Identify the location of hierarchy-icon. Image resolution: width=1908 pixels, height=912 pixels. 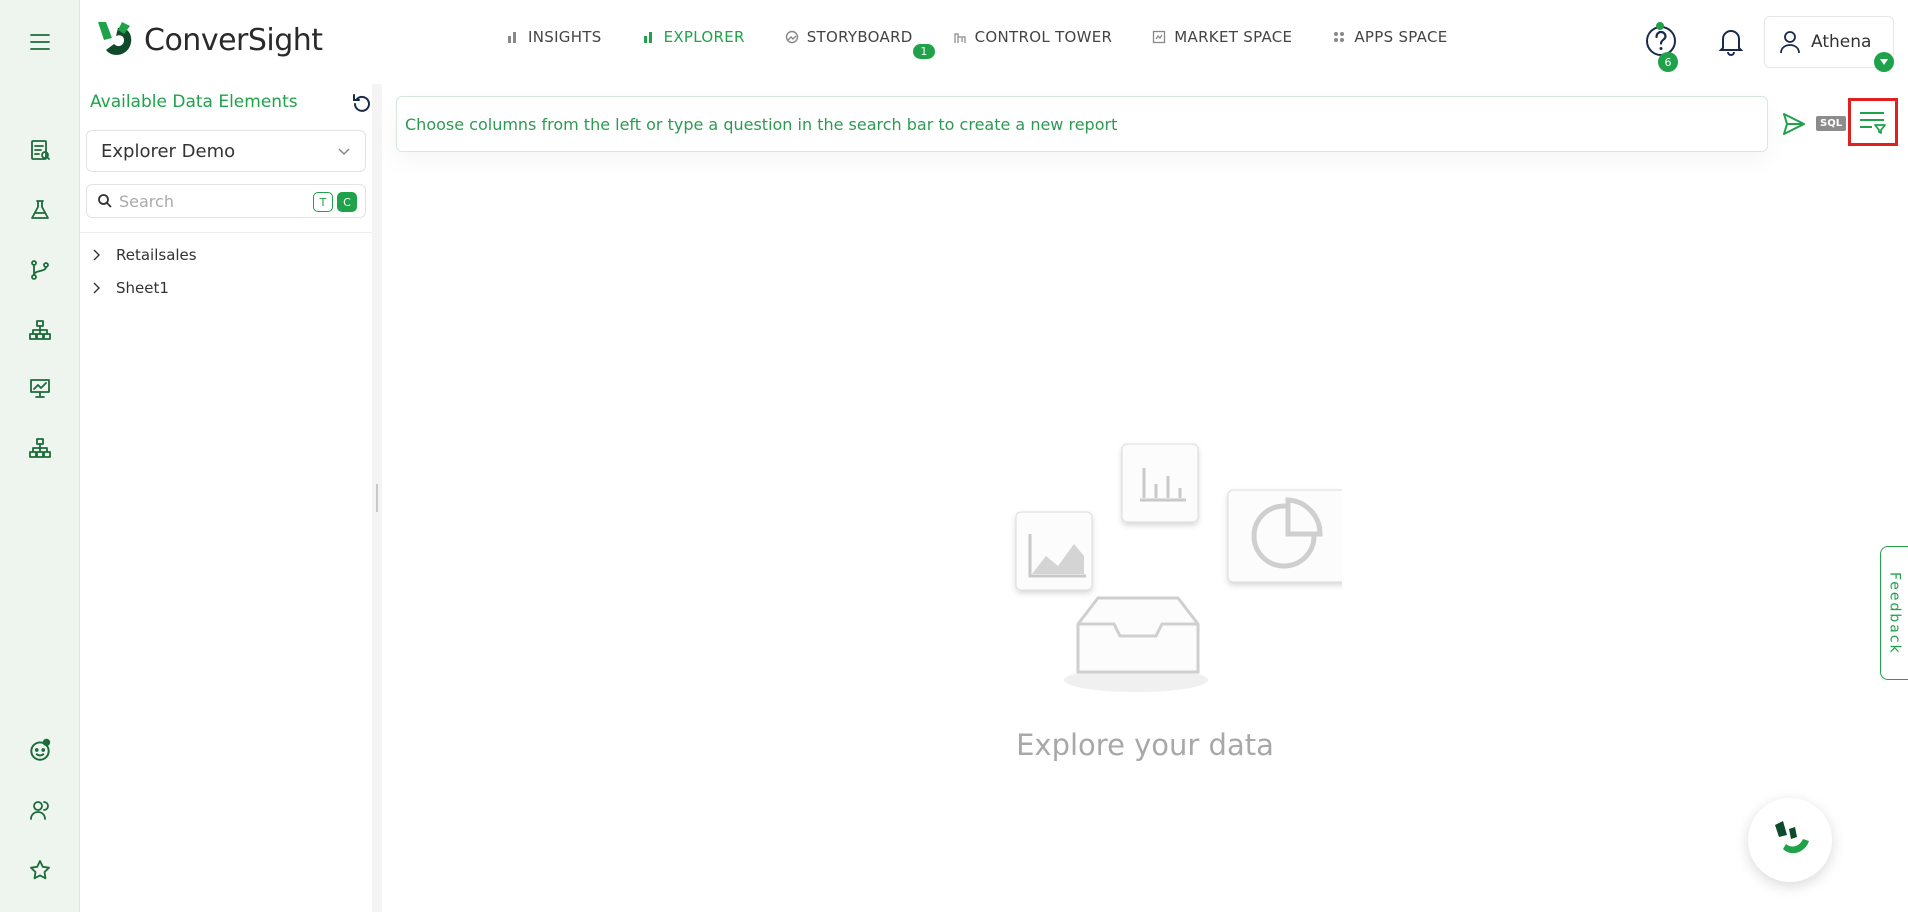
(40, 330).